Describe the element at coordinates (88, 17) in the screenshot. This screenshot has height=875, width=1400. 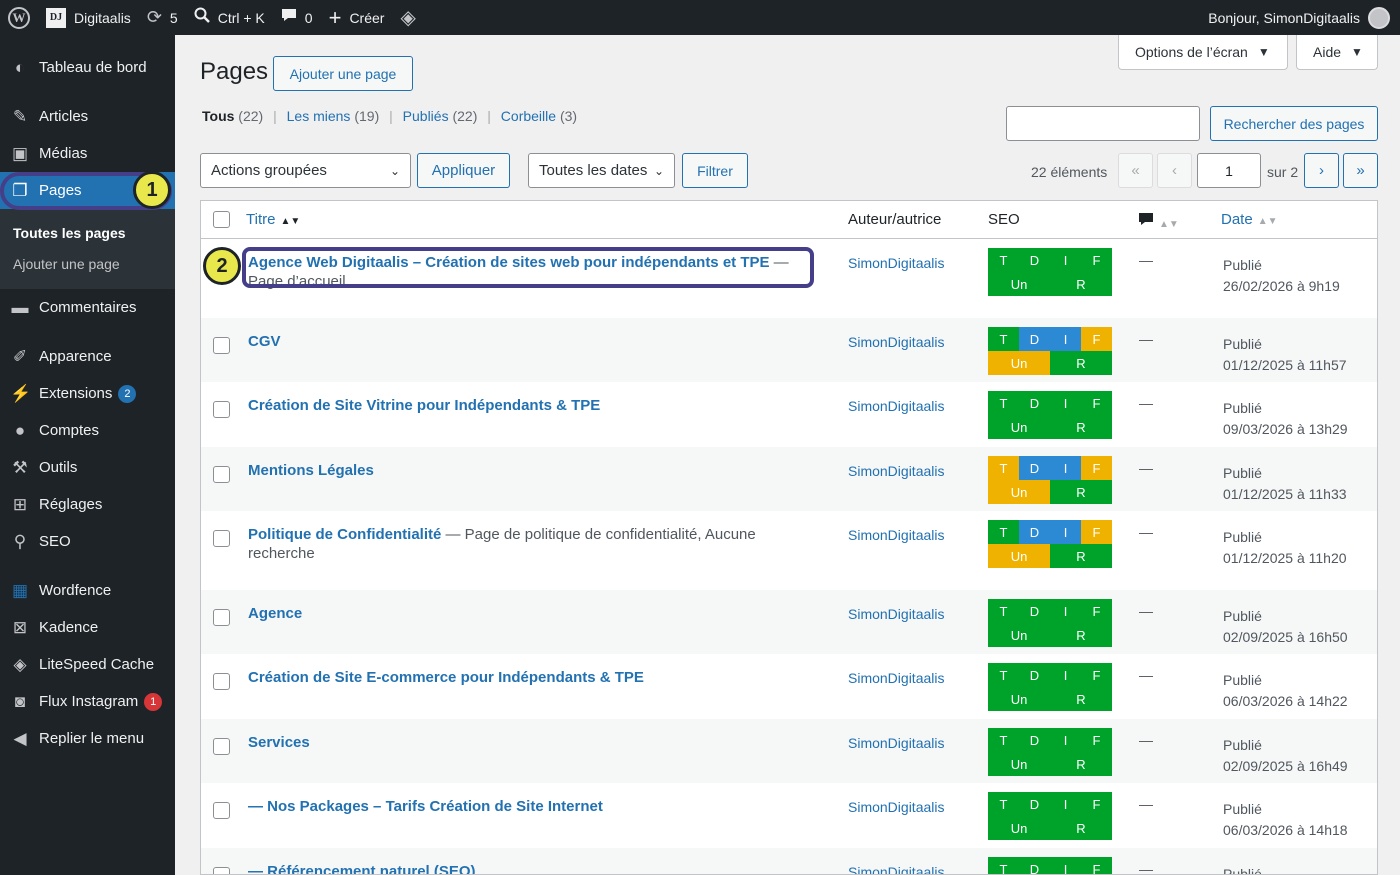
I see `site-name-link: DJ Digitaalis` at that location.